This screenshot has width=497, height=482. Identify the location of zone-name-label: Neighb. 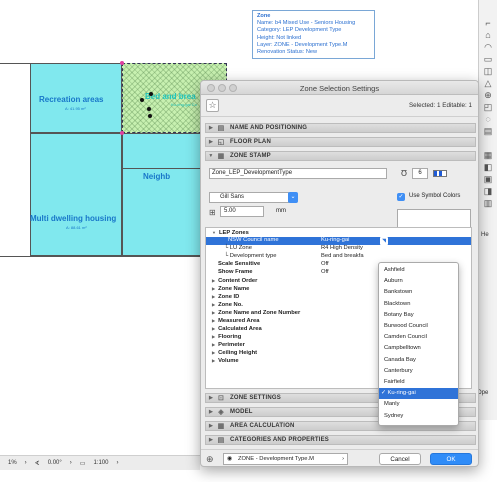
(157, 176).